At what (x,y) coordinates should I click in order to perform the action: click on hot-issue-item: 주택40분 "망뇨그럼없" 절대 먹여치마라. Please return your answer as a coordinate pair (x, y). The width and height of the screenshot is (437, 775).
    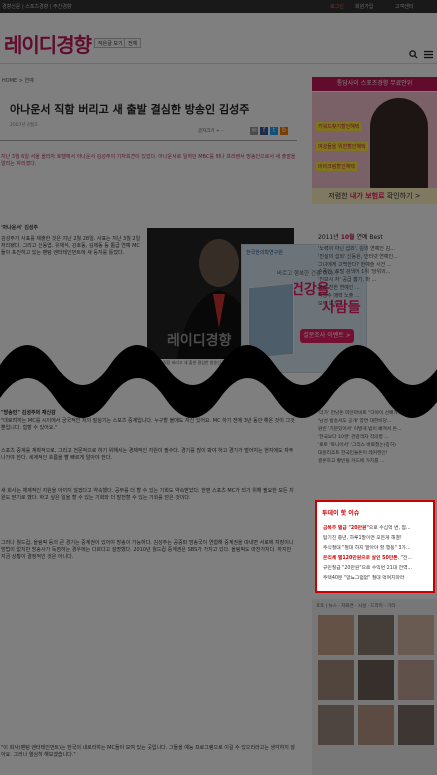
    Looking at the image, I should click on (377, 577).